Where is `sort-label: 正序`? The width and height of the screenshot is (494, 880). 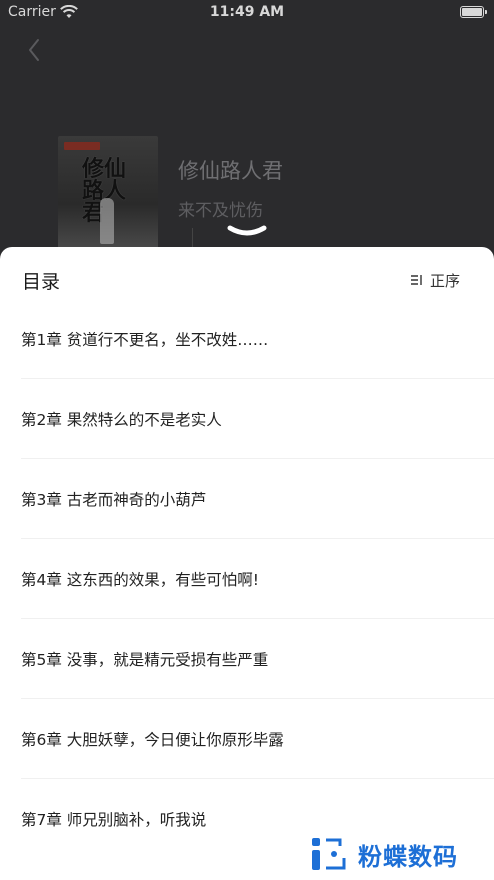 sort-label: 正序 is located at coordinates (444, 280).